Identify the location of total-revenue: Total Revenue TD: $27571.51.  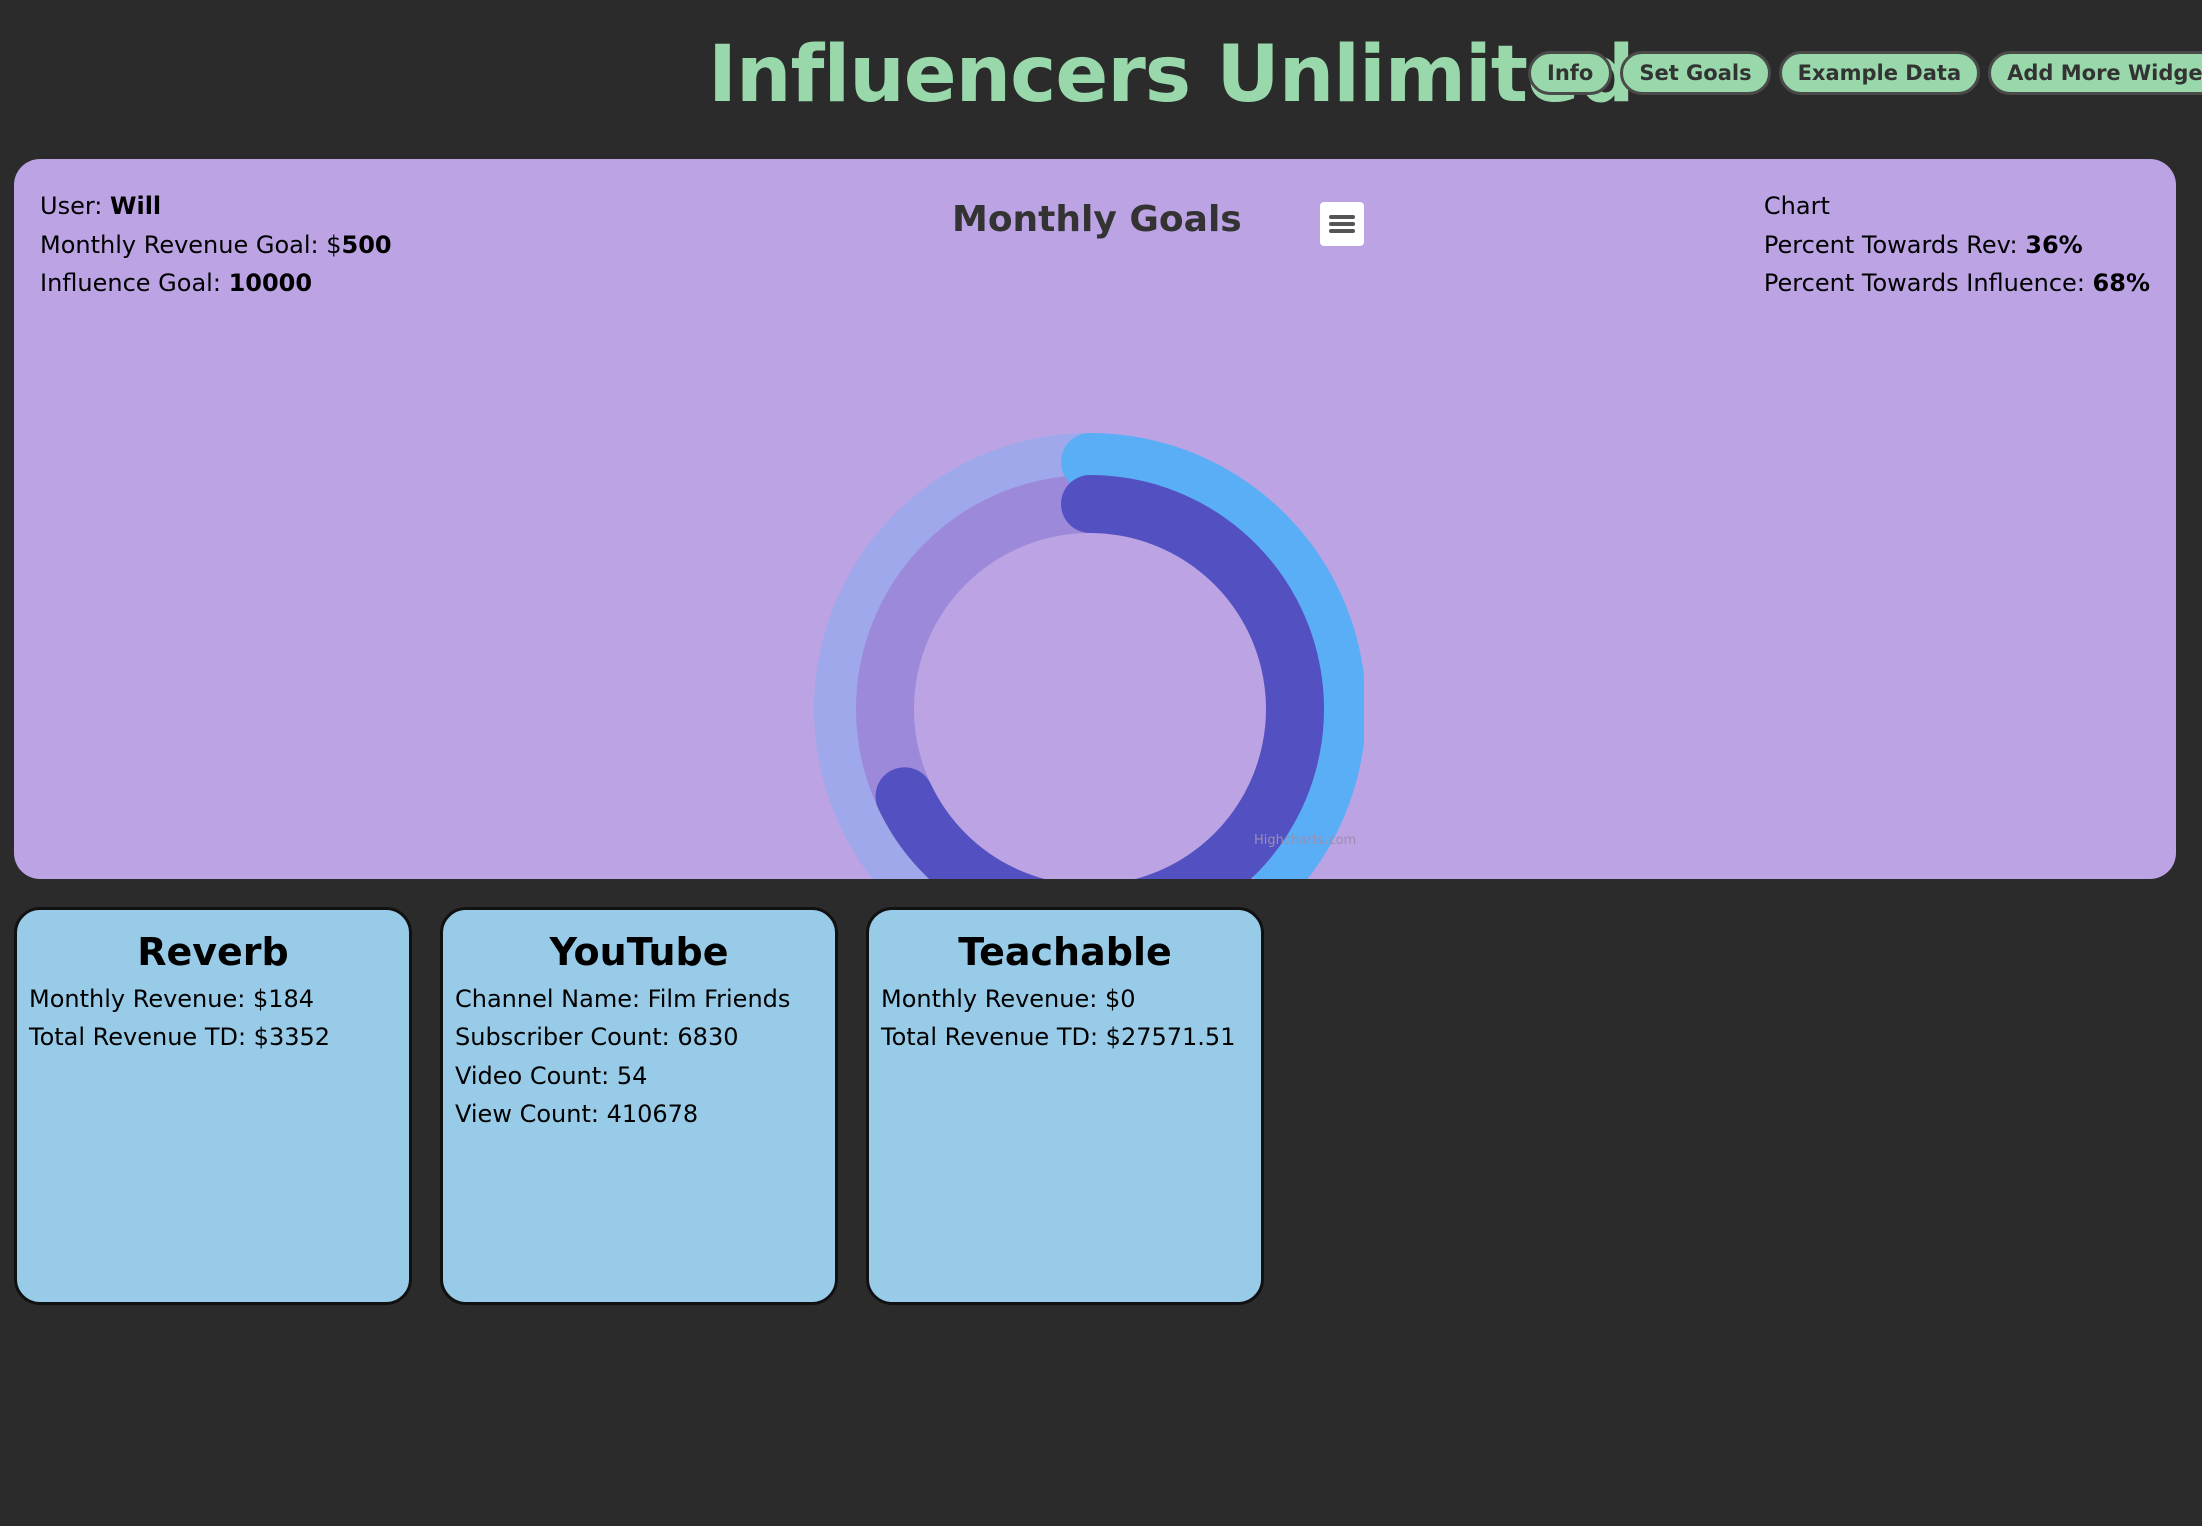
(1058, 1037).